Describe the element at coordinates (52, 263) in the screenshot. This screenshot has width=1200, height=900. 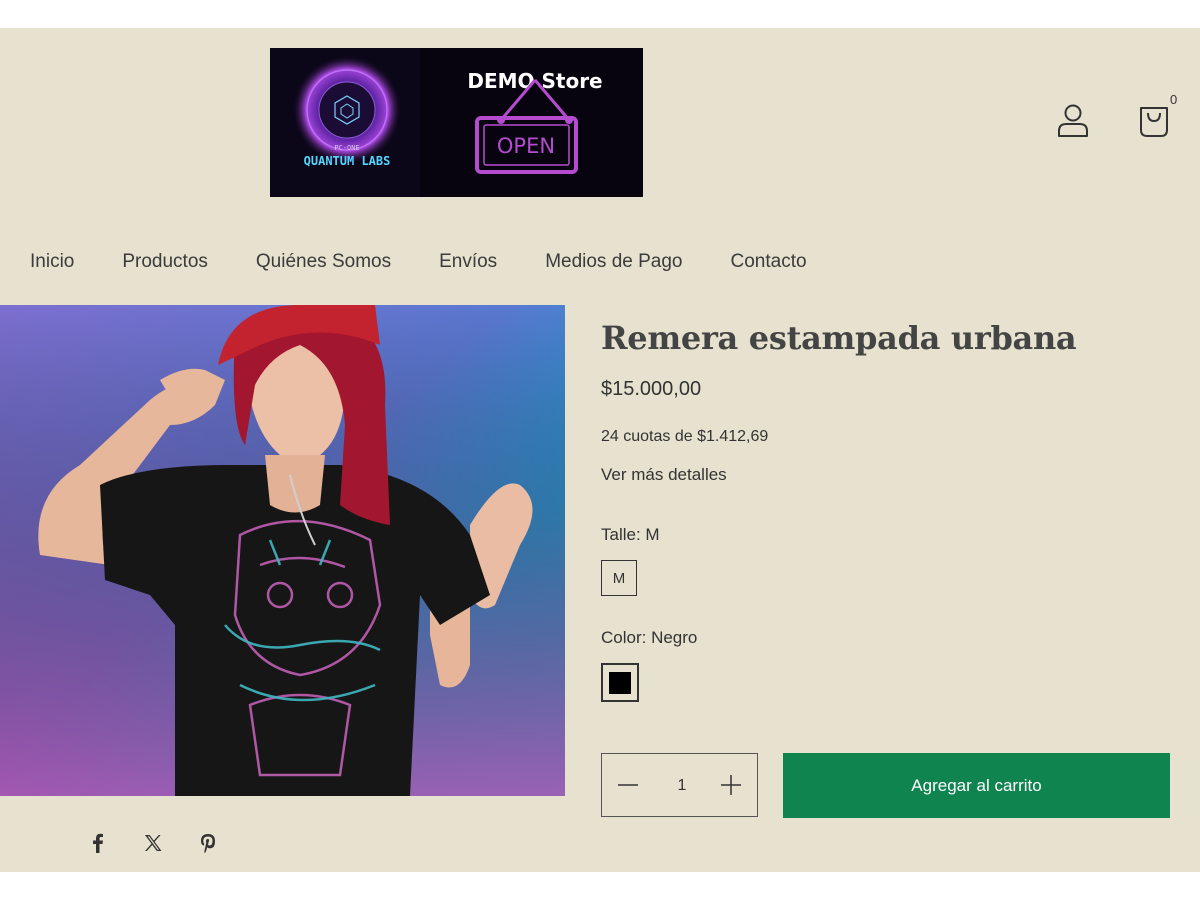
I see `nav-item-inicio: Inicio` at that location.